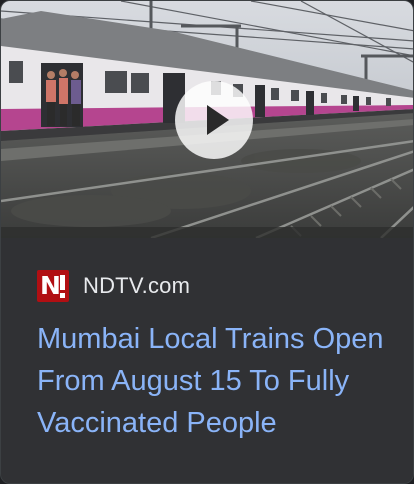 This screenshot has height=484, width=414. I want to click on play-icon, so click(218, 120).